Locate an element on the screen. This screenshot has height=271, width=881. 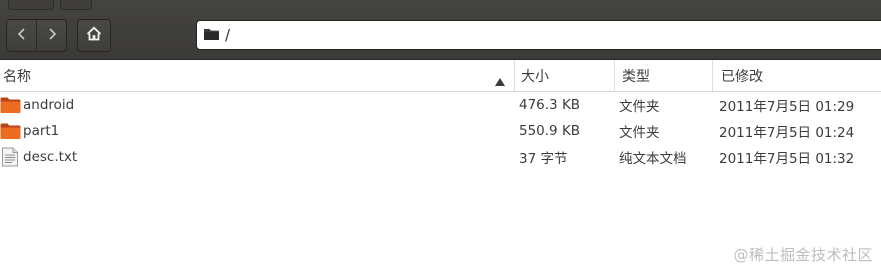
file-modified: 2011年7月5日 01:29 is located at coordinates (787, 107).